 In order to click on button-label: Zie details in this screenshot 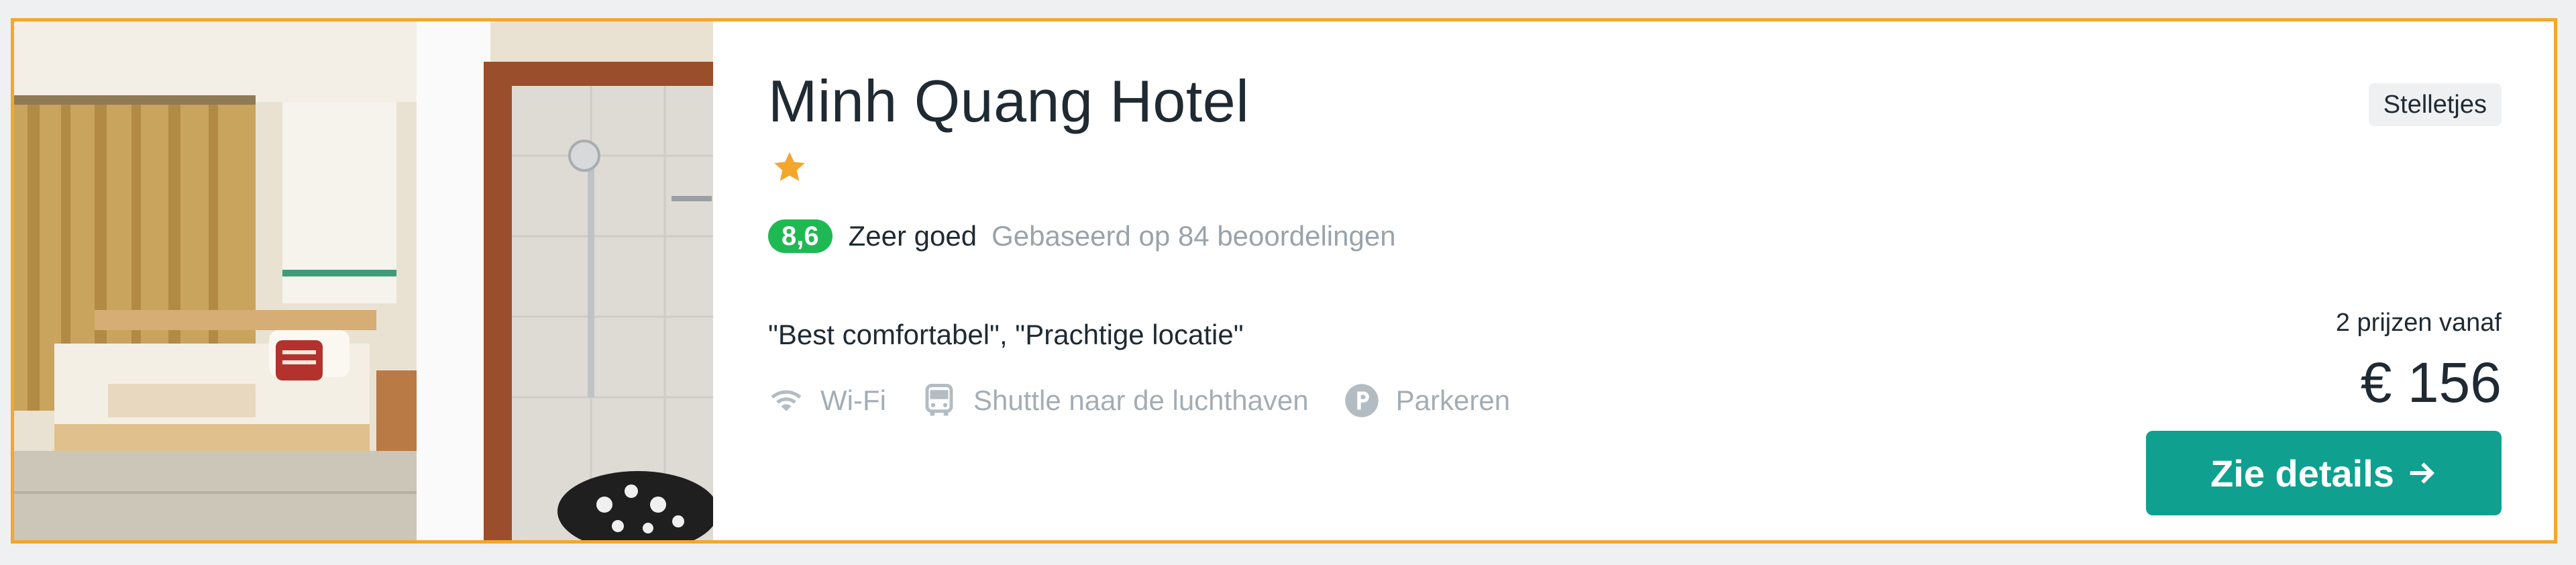, I will do `click(2302, 474)`.